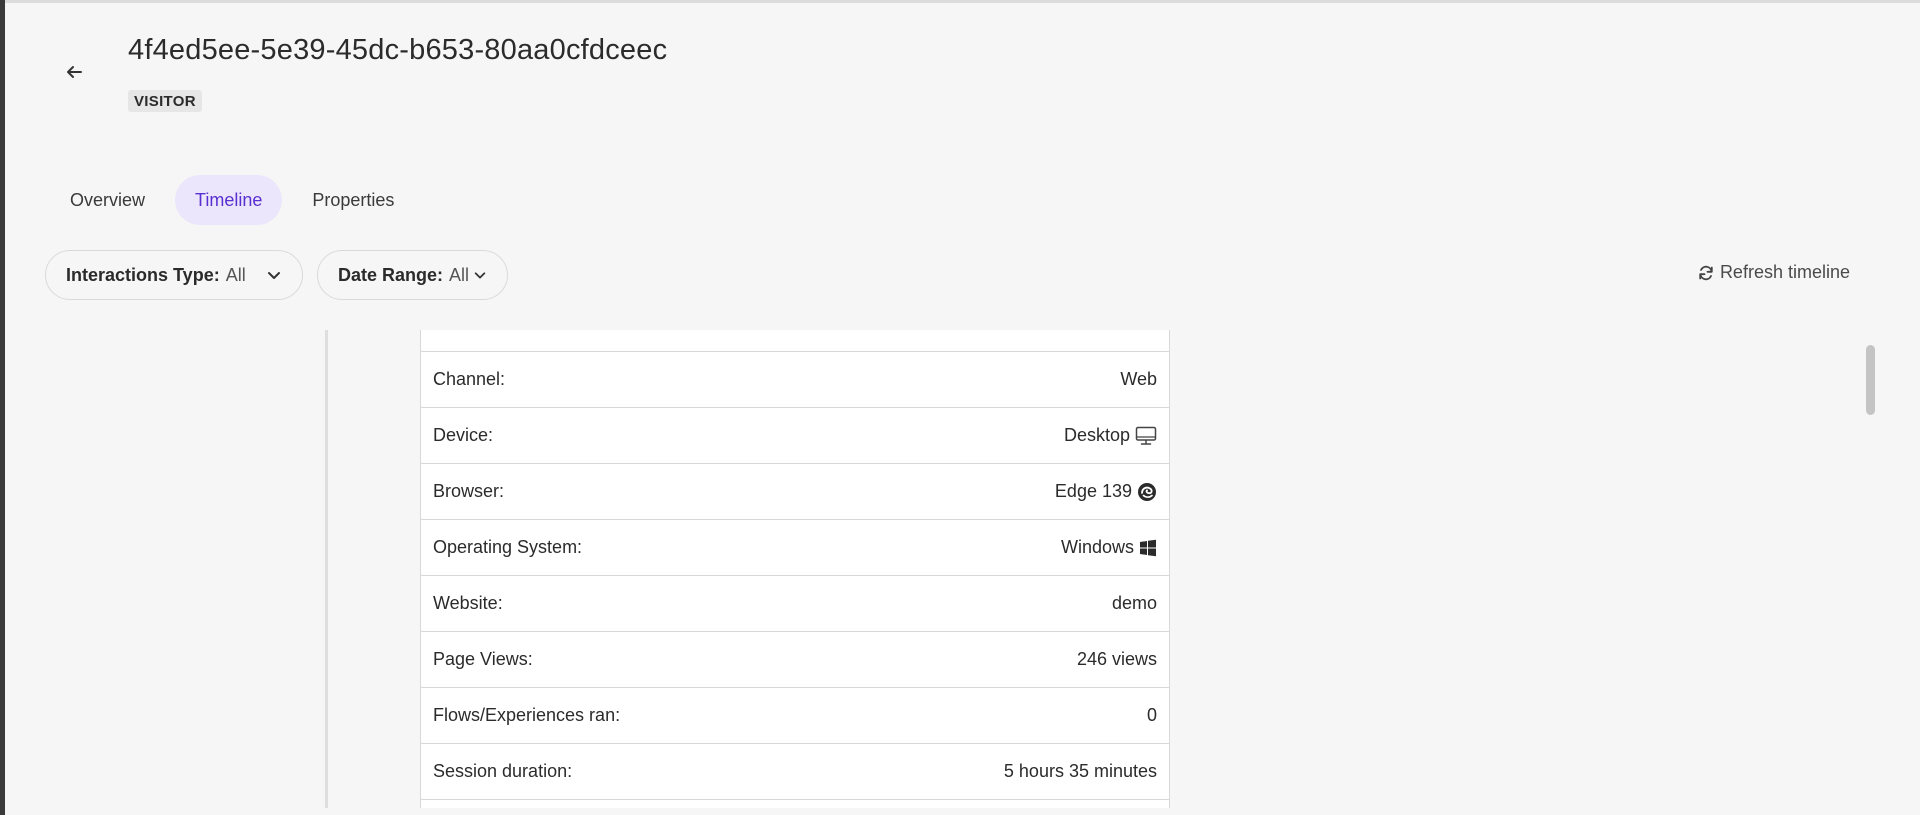 This screenshot has width=1920, height=815. What do you see at coordinates (468, 603) in the screenshot?
I see `detail-label: Website:` at bounding box center [468, 603].